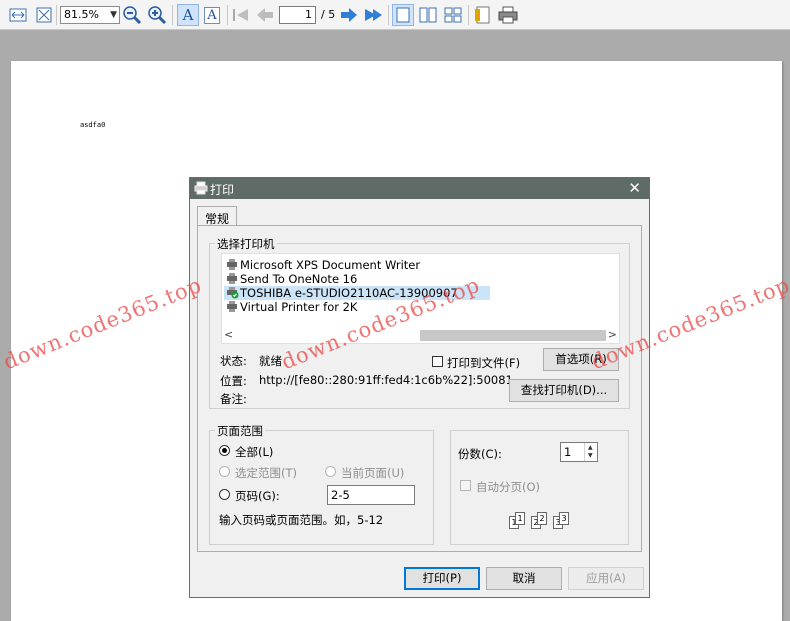 The height and width of the screenshot is (621, 790). What do you see at coordinates (18, 15) in the screenshot?
I see `fit-width-icon` at bounding box center [18, 15].